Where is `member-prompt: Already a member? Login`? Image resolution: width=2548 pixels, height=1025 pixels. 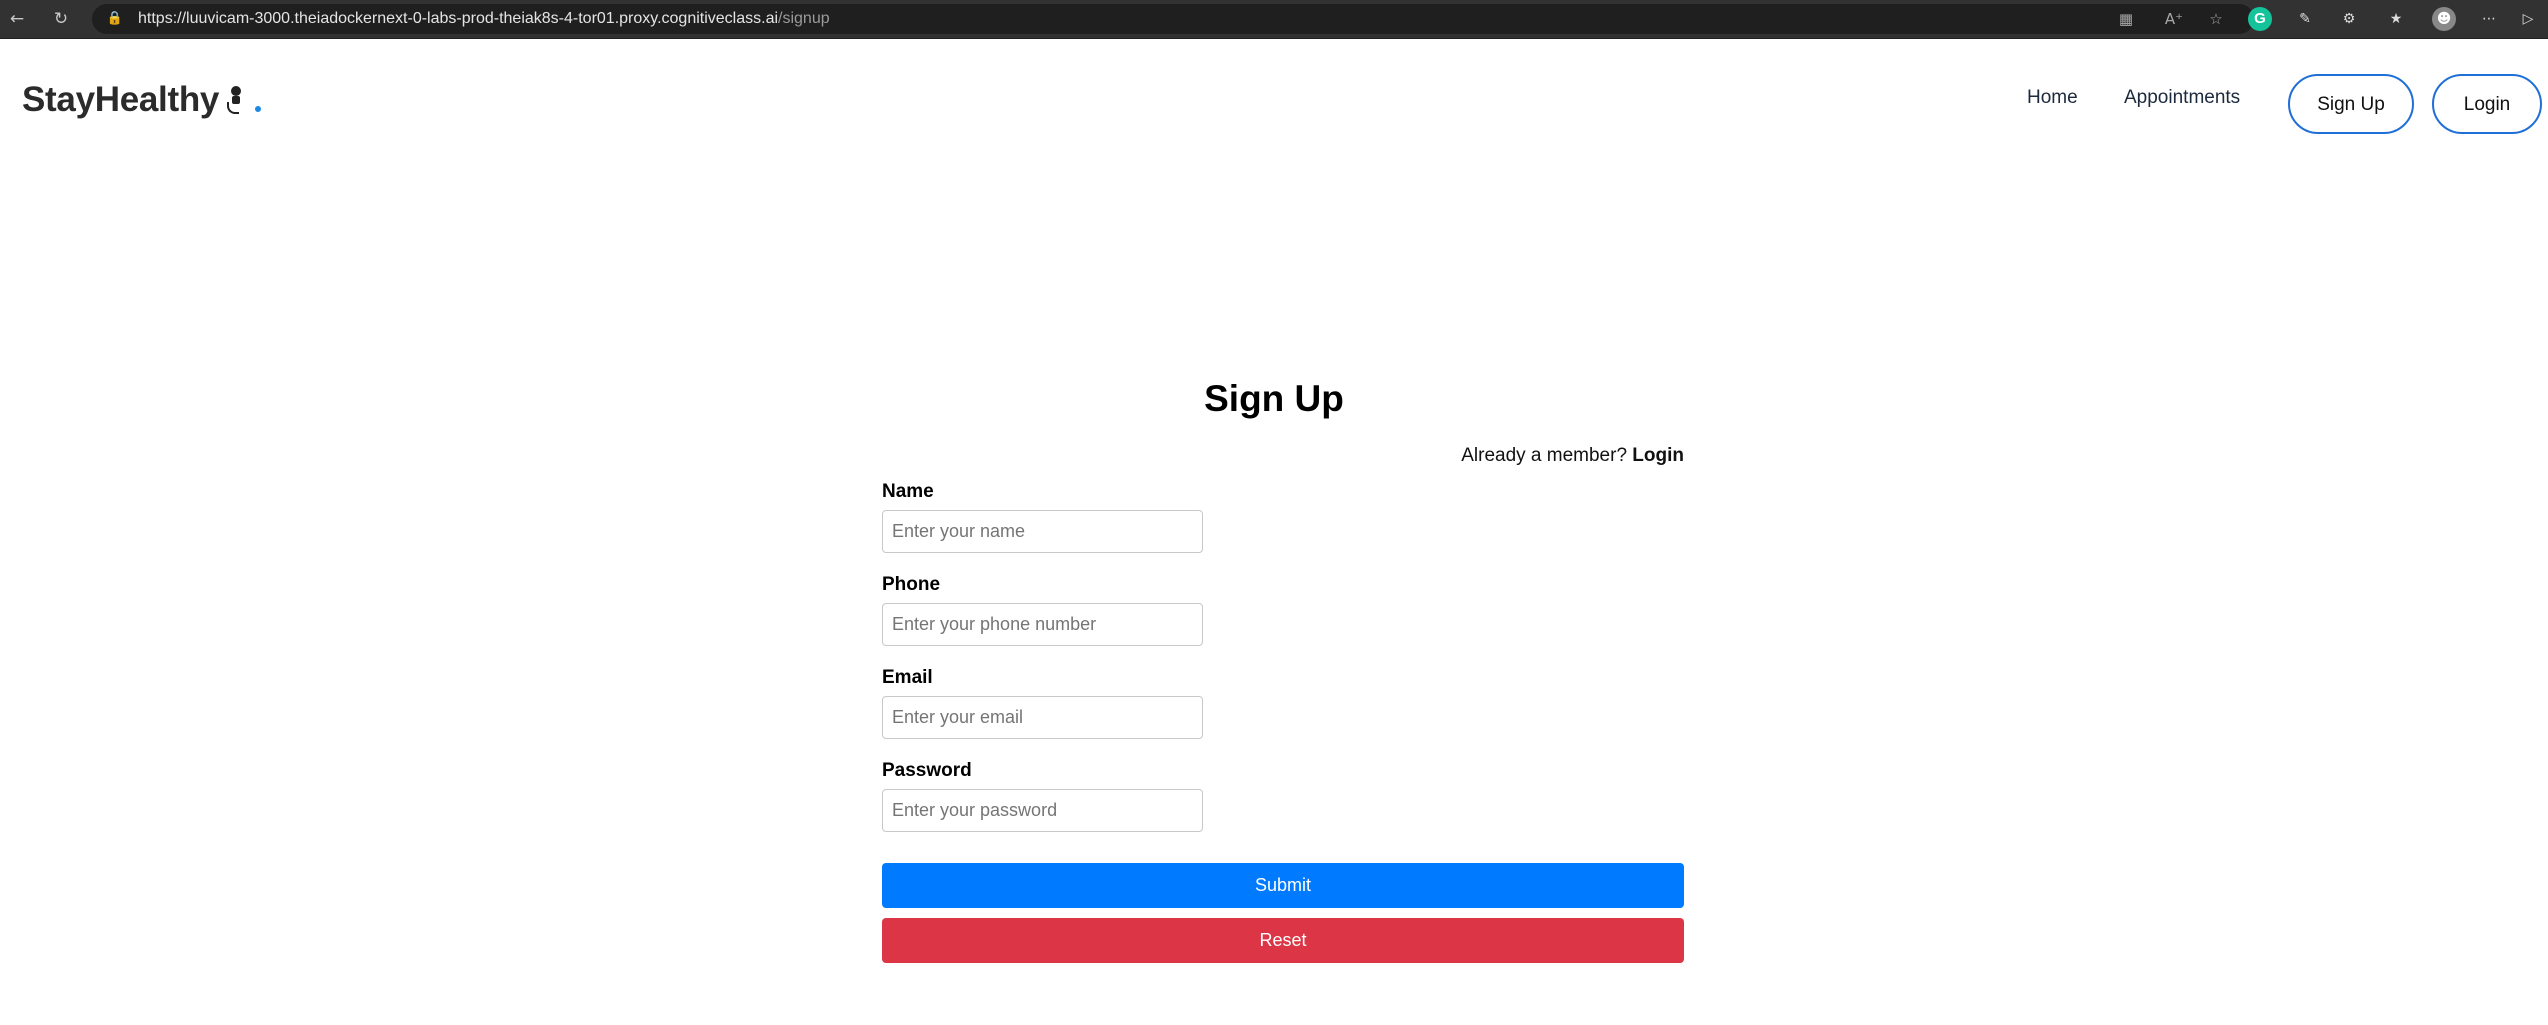
member-prompt: Already a member? Login is located at coordinates (1283, 456).